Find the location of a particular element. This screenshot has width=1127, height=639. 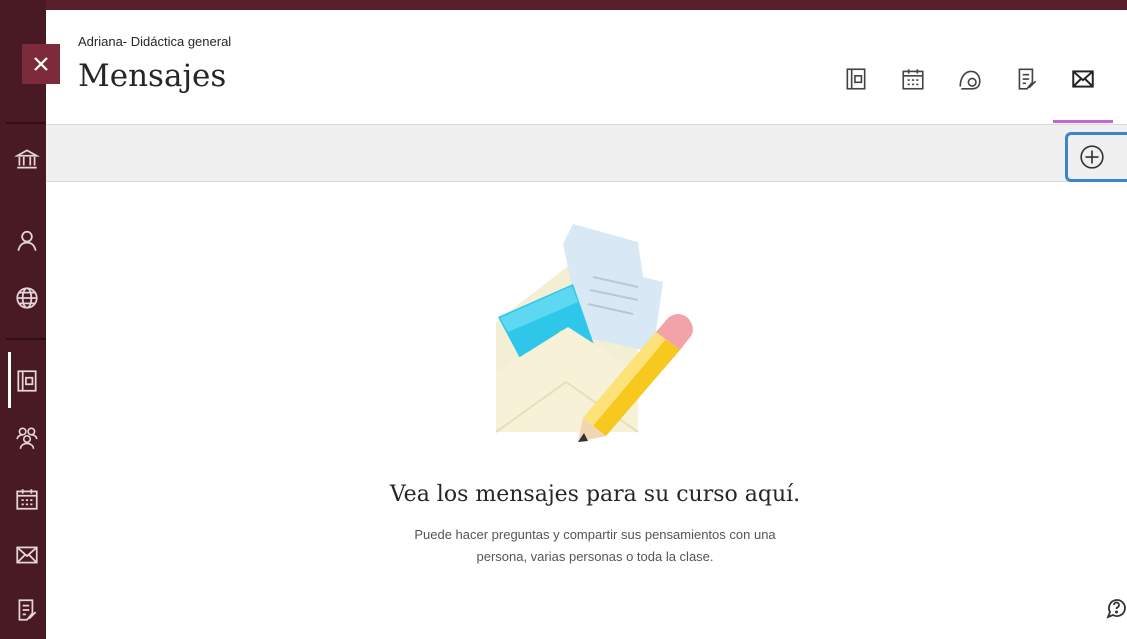

help-icon is located at coordinates (1116, 608).